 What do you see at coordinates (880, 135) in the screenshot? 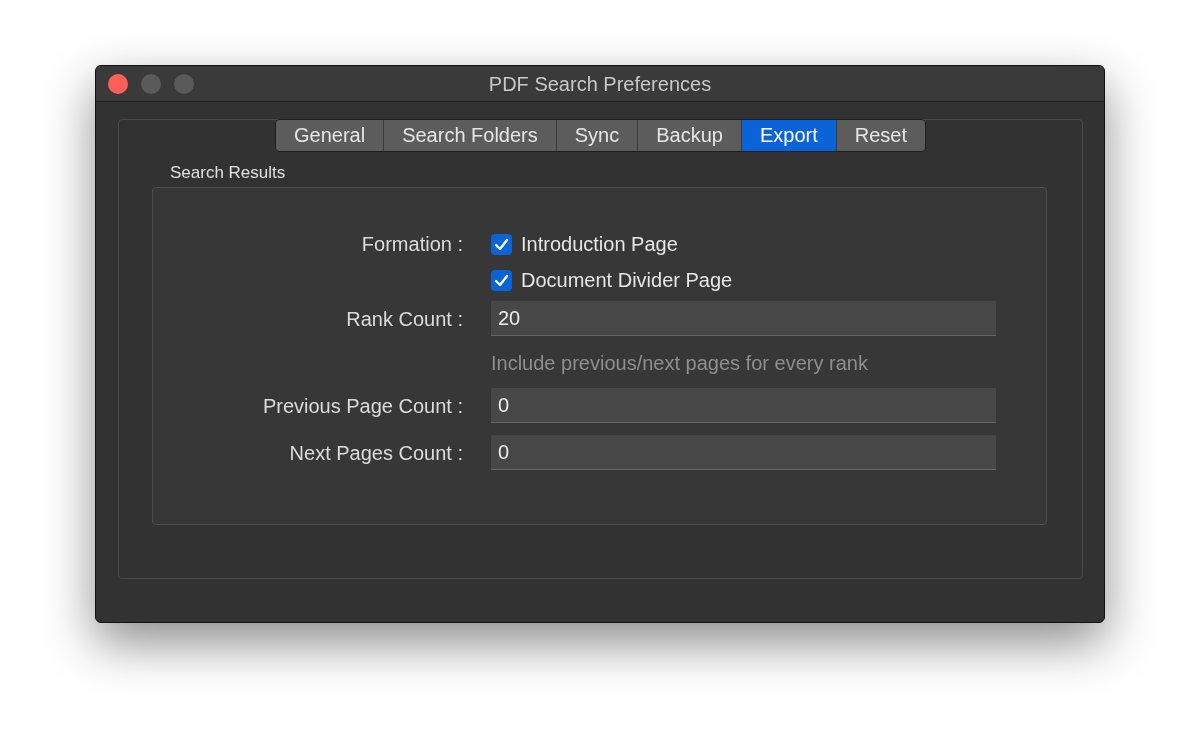
I see `tab: Reset` at bounding box center [880, 135].